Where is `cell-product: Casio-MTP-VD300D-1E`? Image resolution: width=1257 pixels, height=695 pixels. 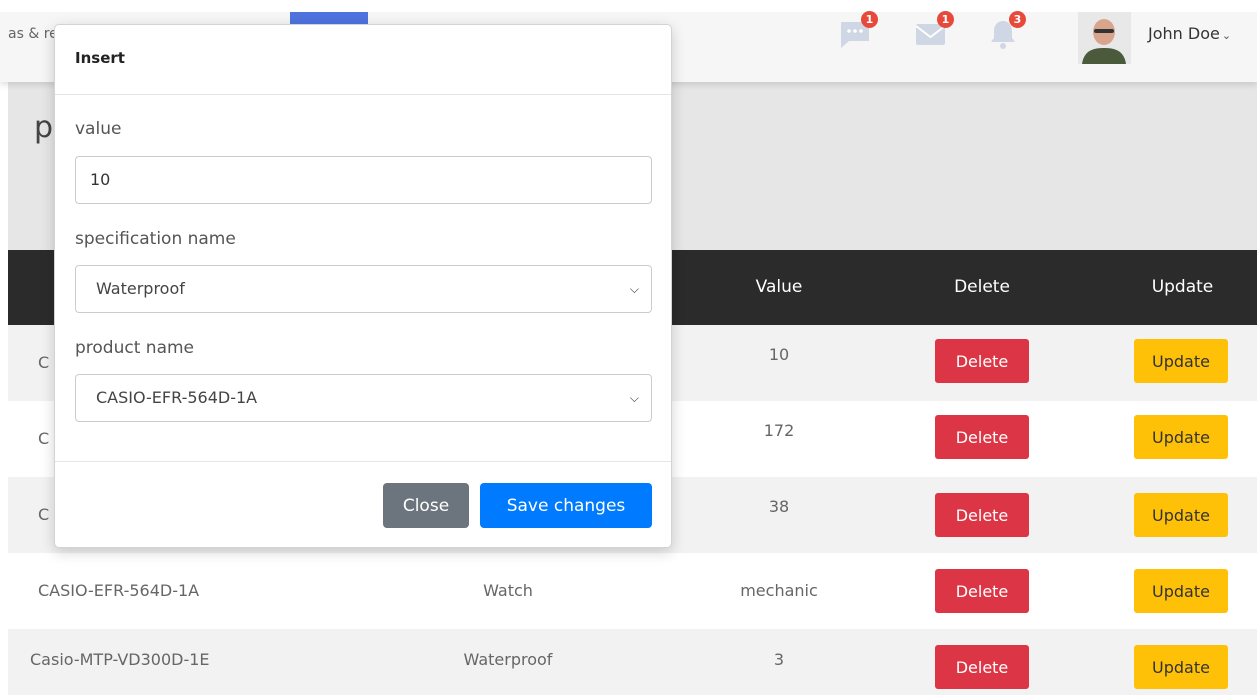
cell-product: Casio-MTP-VD300D-1E is located at coordinates (120, 659).